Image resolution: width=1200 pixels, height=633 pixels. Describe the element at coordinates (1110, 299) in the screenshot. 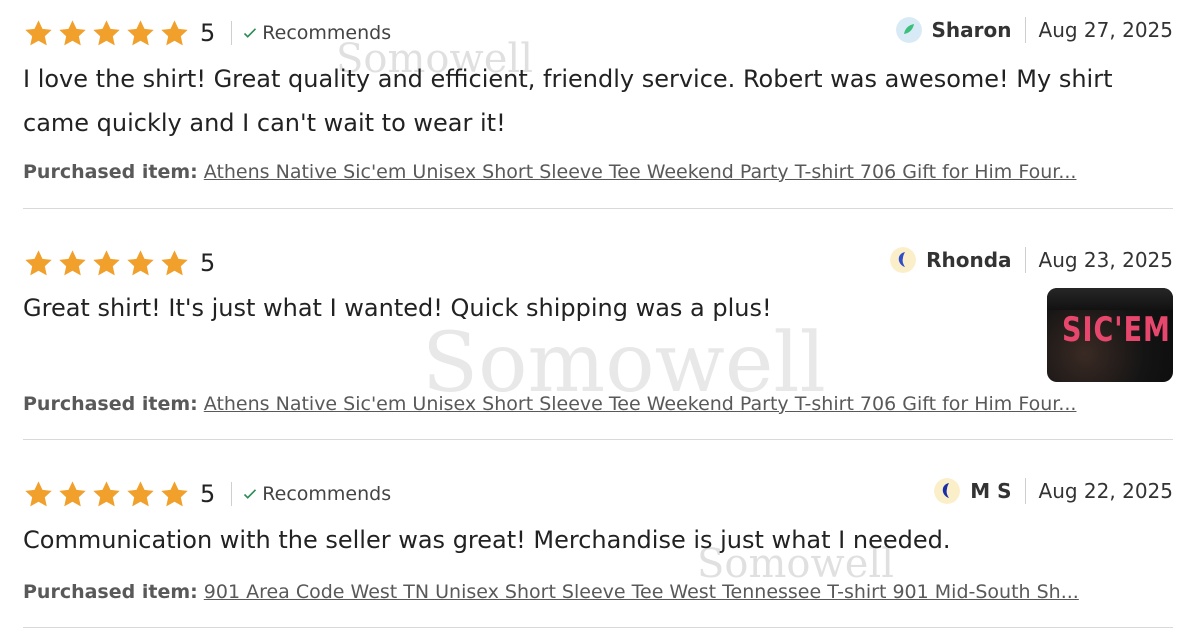

I see `photo-shirt-fold` at that location.